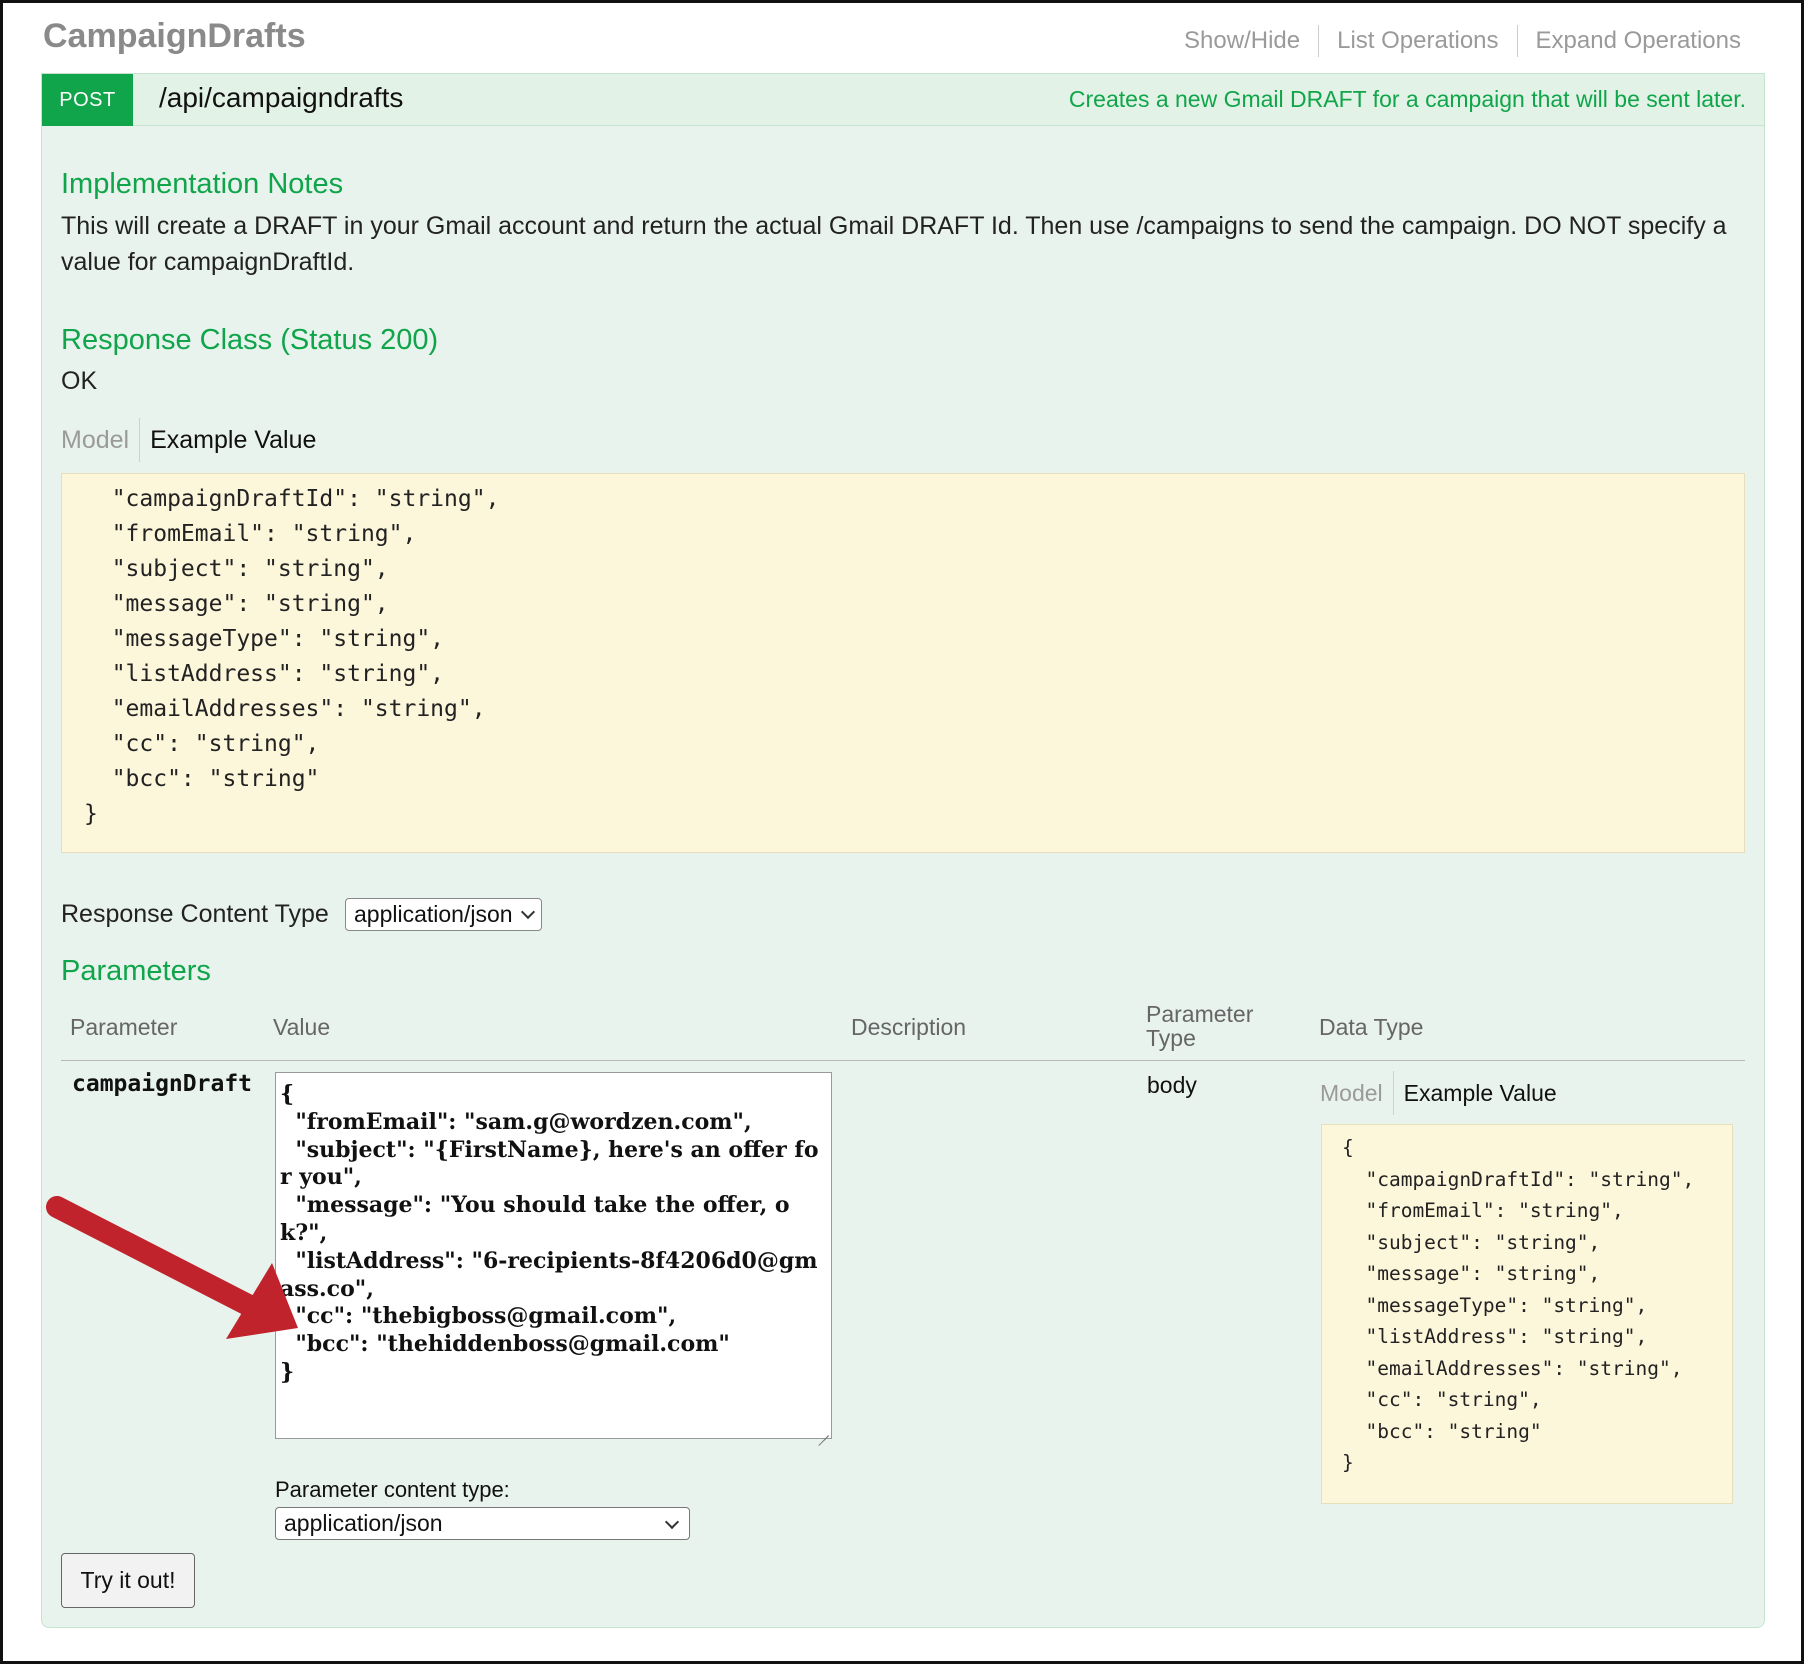  What do you see at coordinates (1475, 1093) in the screenshot?
I see `datatype-example-tab: Example Value` at bounding box center [1475, 1093].